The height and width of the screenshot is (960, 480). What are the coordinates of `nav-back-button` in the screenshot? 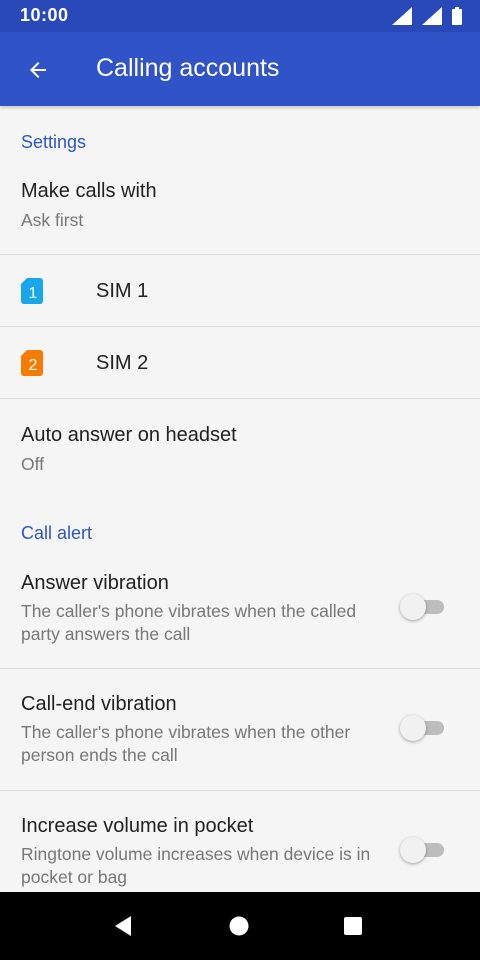 It's located at (124, 926).